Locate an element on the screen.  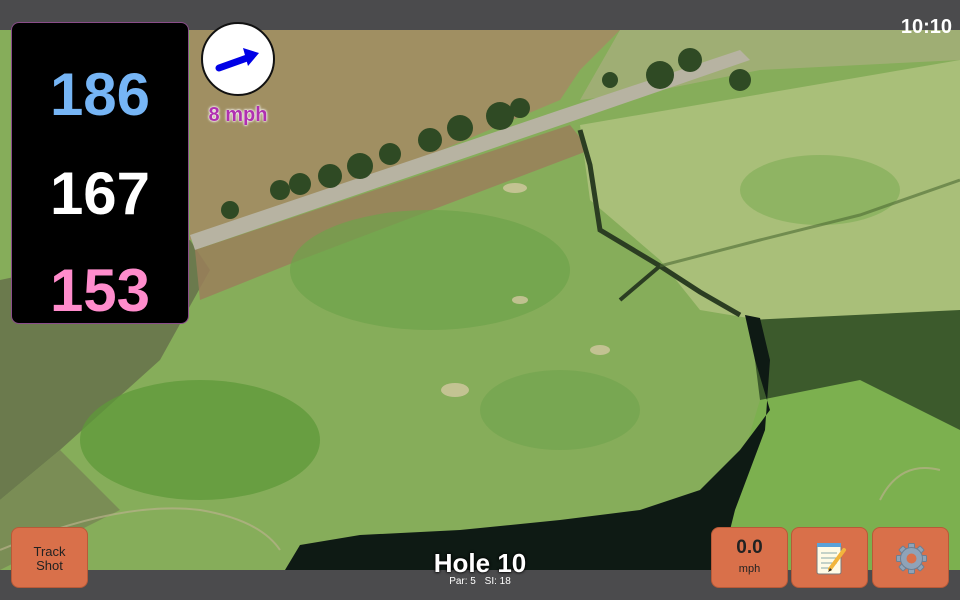
clock: 10:10 is located at coordinates (926, 27).